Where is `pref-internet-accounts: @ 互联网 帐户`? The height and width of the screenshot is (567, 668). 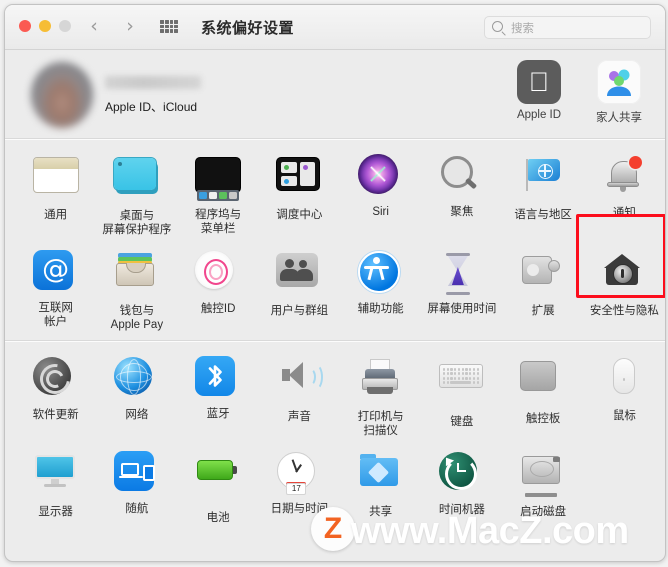
pref-internet-accounts: @ 互联网 帐户 is located at coordinates (55, 288).